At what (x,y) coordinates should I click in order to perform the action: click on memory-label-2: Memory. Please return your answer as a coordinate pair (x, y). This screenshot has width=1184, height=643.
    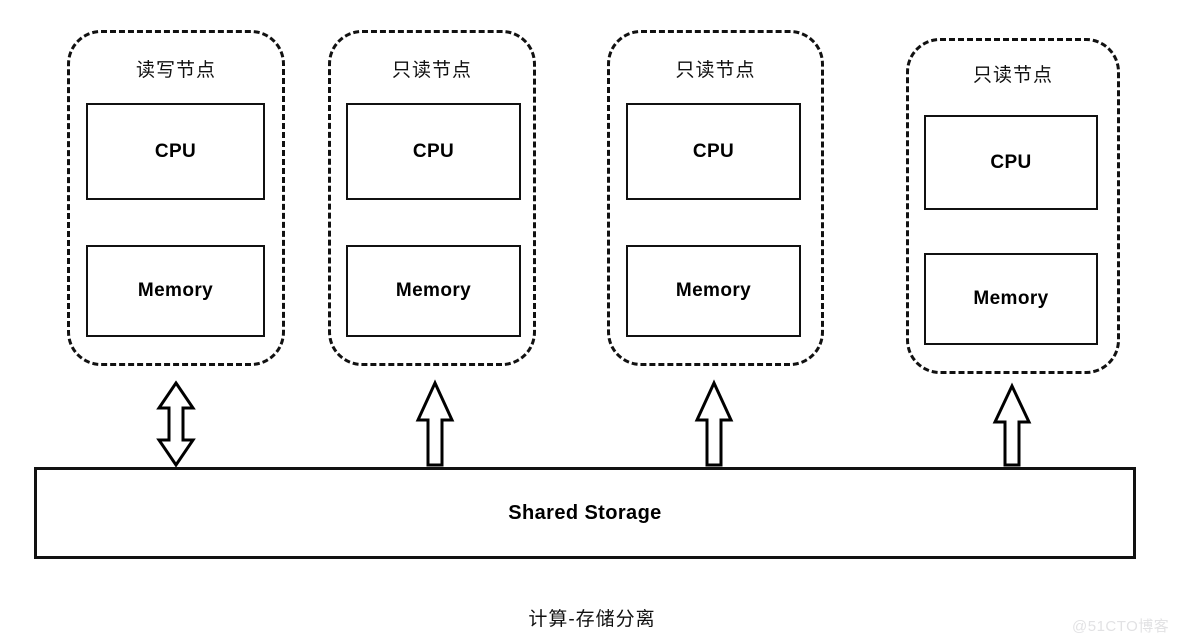
    Looking at the image, I should click on (433, 290).